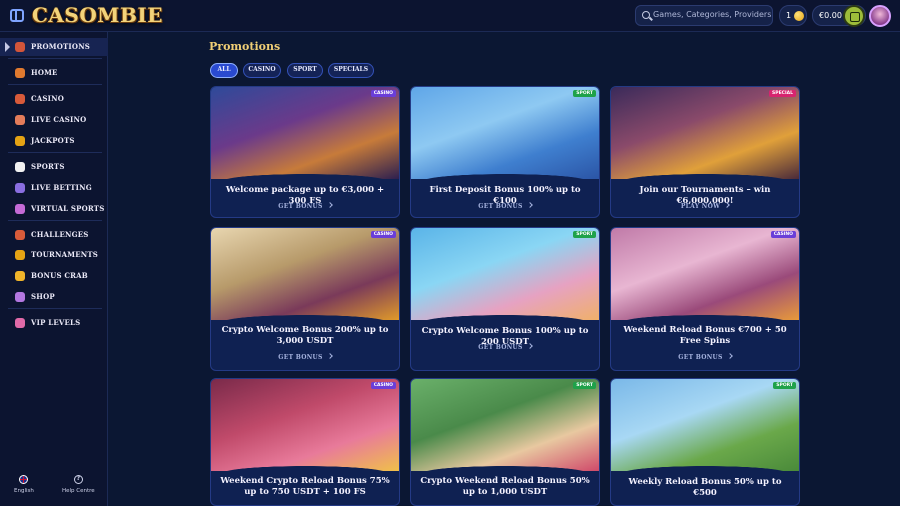 Image resolution: width=900 pixels, height=506 pixels. I want to click on sidebar-item-label: HOME, so click(44, 72).